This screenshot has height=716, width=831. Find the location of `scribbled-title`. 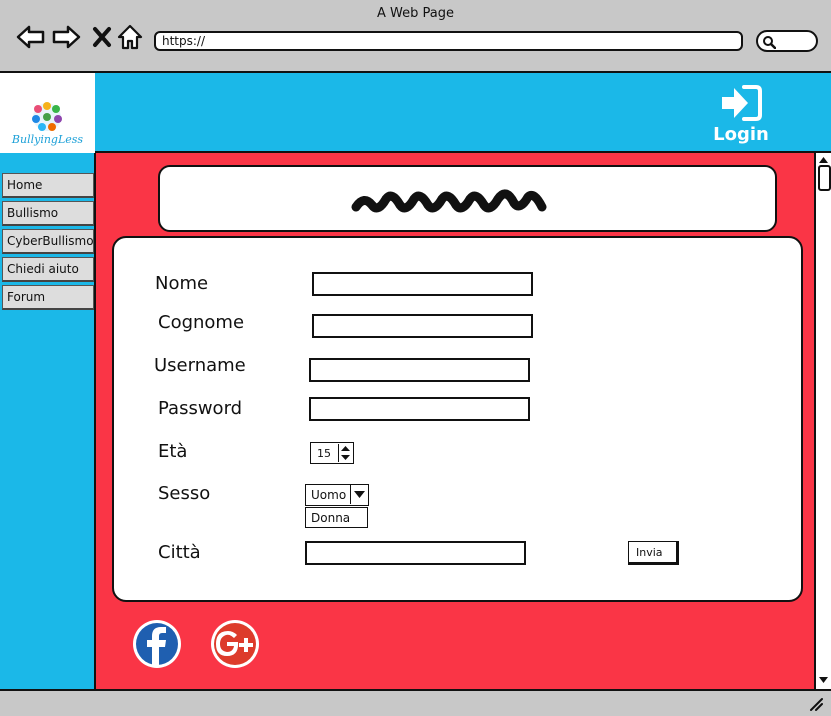

scribbled-title is located at coordinates (449, 201).